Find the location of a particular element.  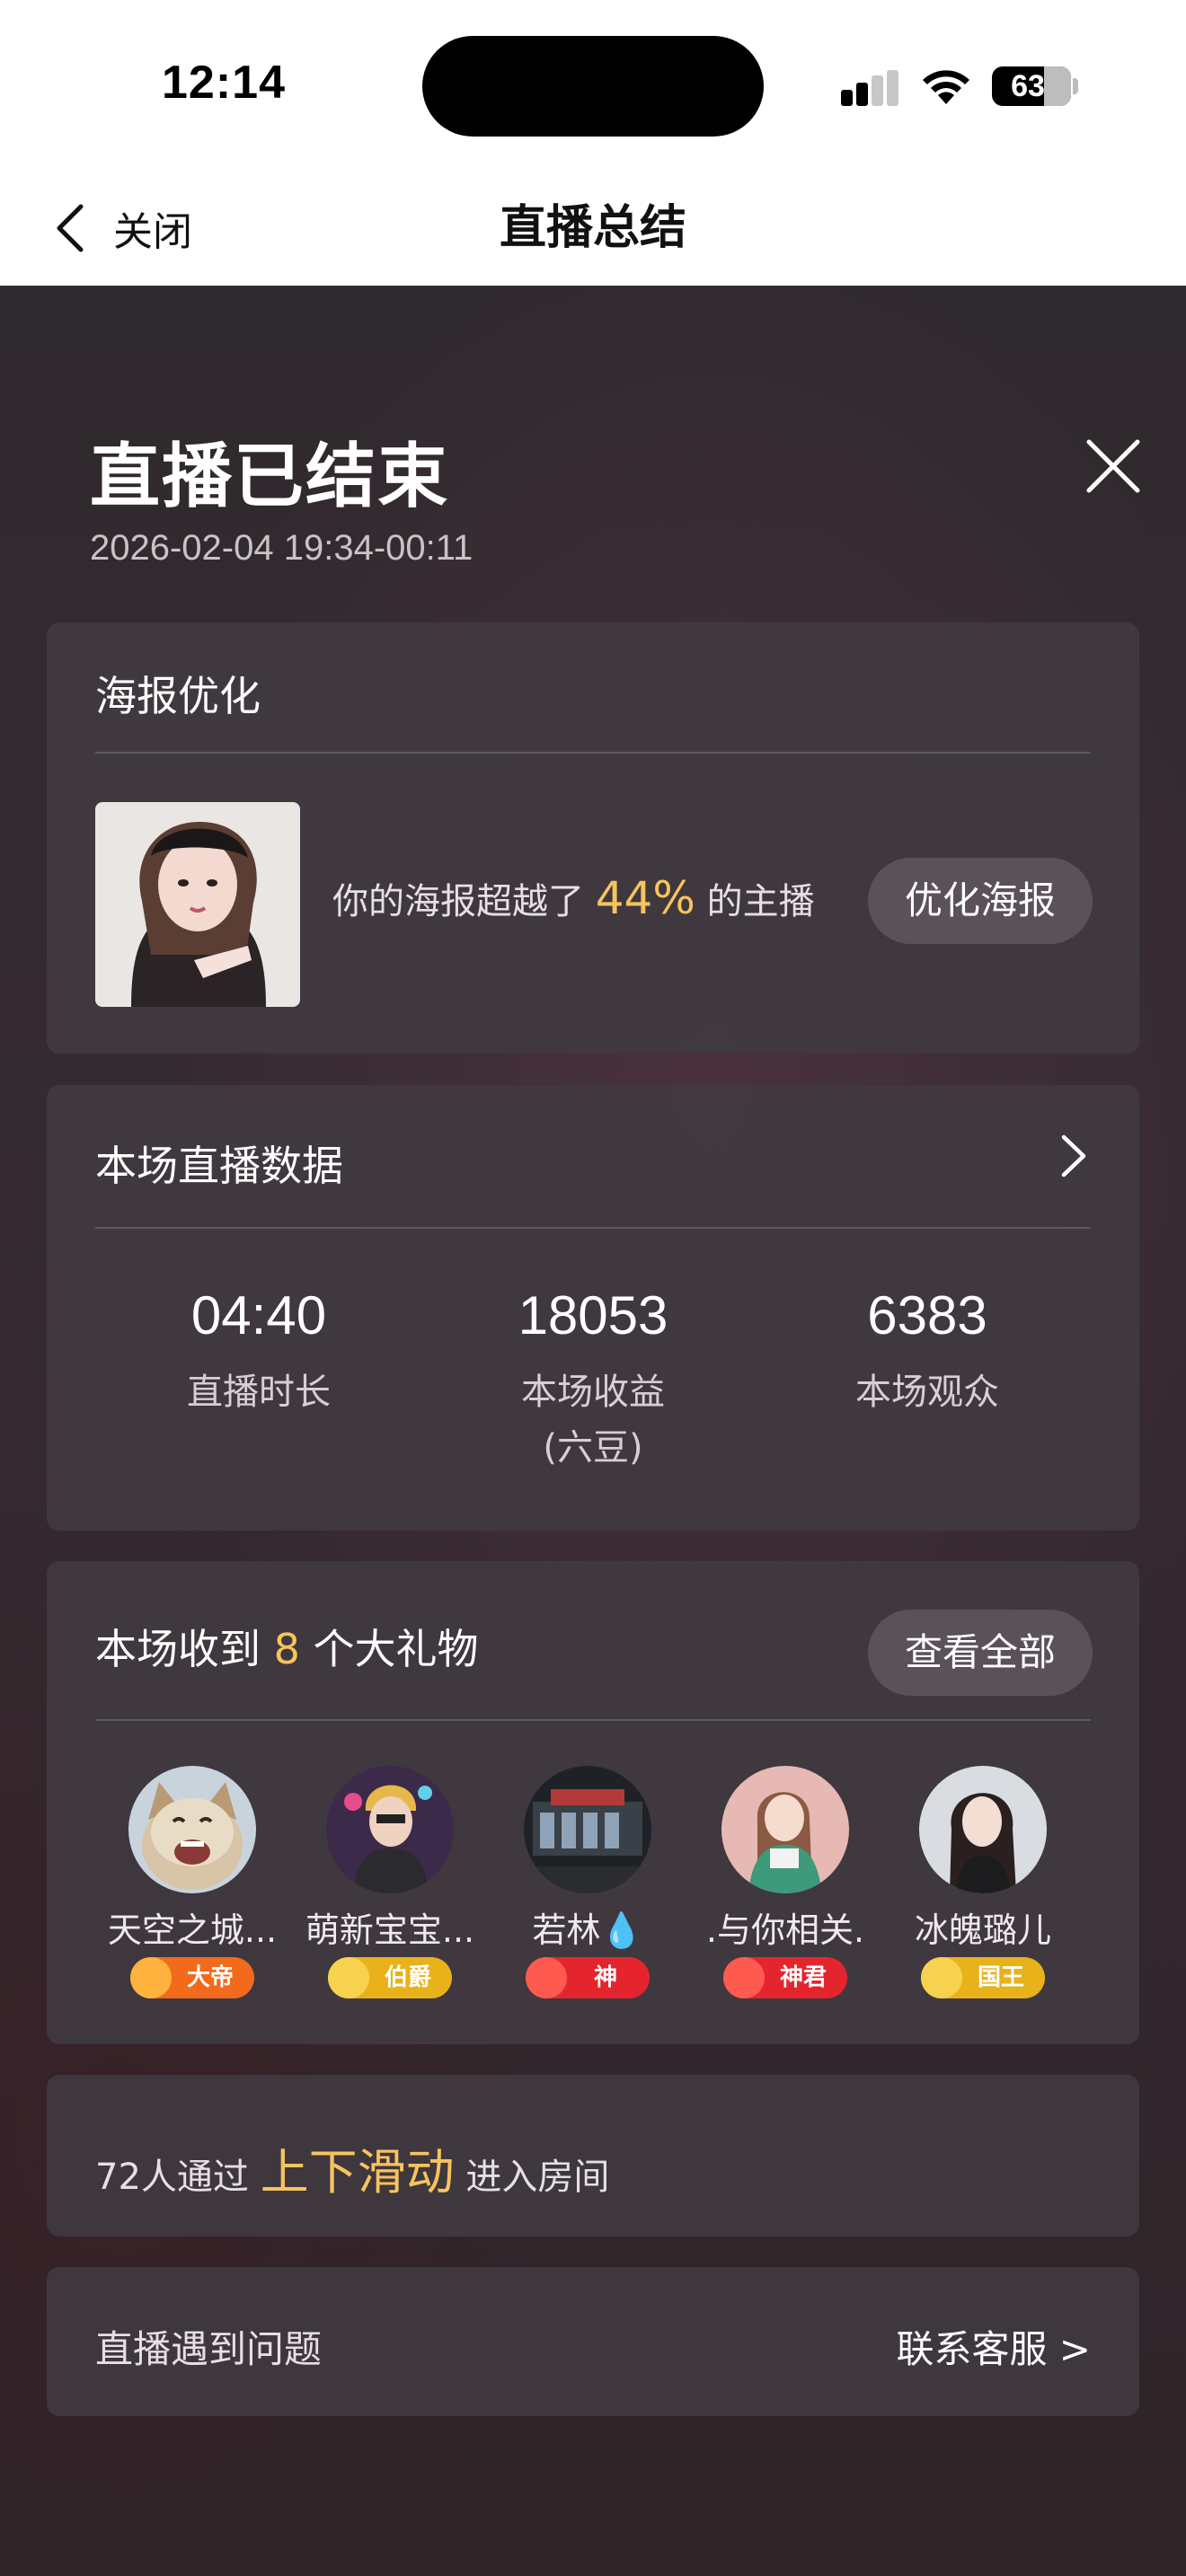

gifter-level-badge: 大帝 is located at coordinates (192, 1977).